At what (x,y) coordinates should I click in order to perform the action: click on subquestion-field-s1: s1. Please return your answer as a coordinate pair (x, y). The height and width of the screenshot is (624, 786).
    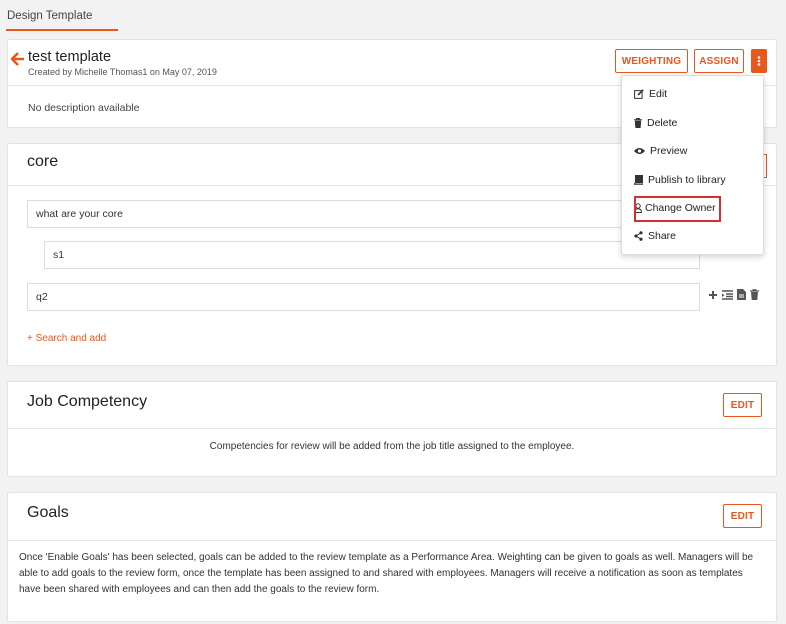
    Looking at the image, I should click on (372, 255).